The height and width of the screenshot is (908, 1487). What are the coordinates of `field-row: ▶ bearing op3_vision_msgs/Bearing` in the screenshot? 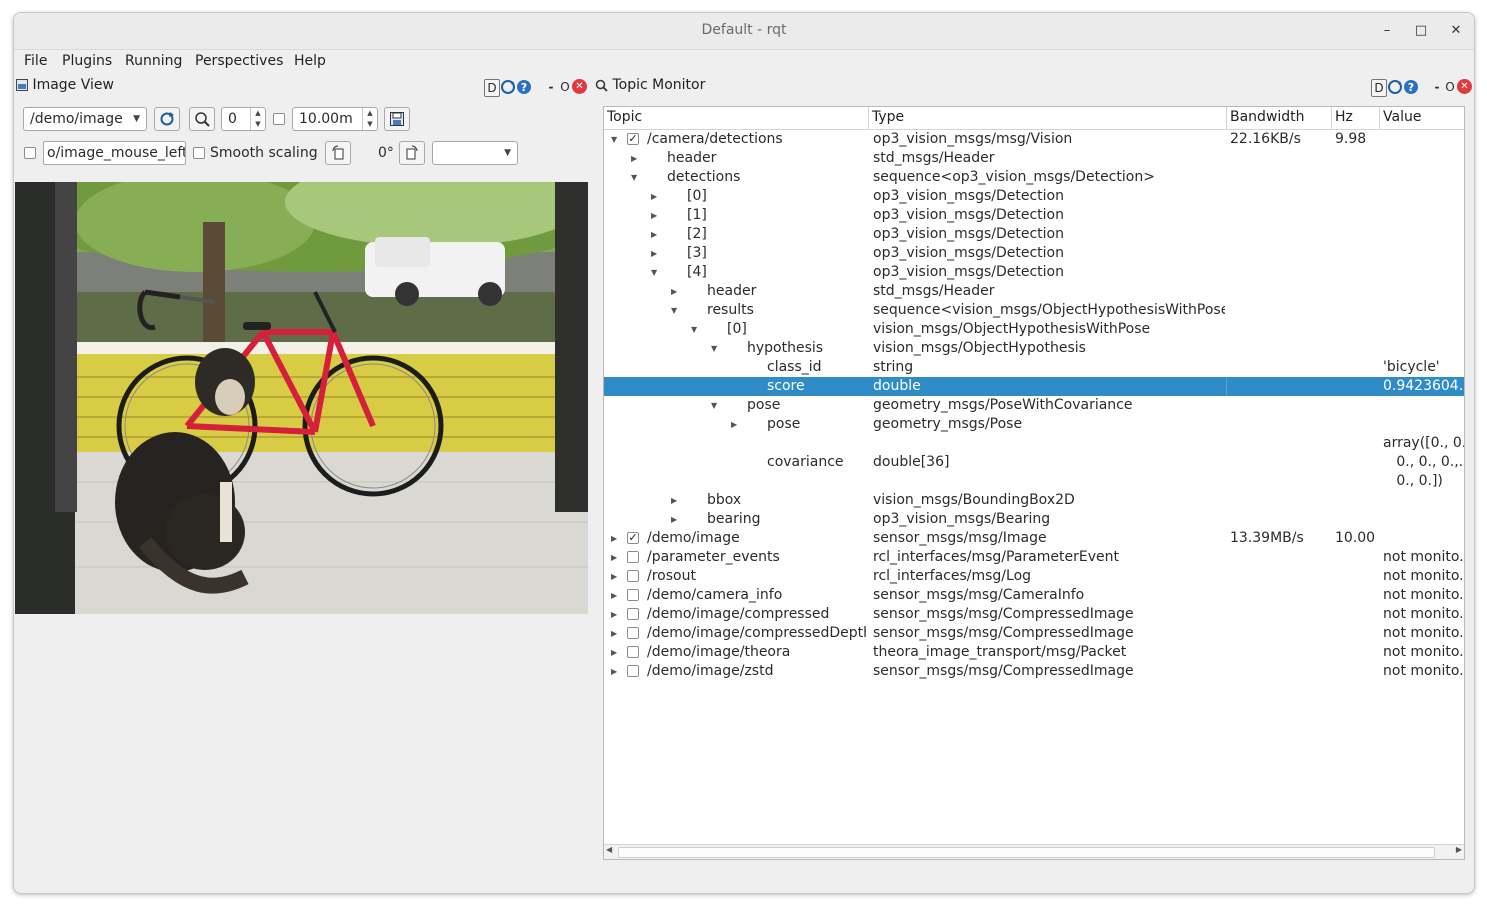 It's located at (1034, 519).